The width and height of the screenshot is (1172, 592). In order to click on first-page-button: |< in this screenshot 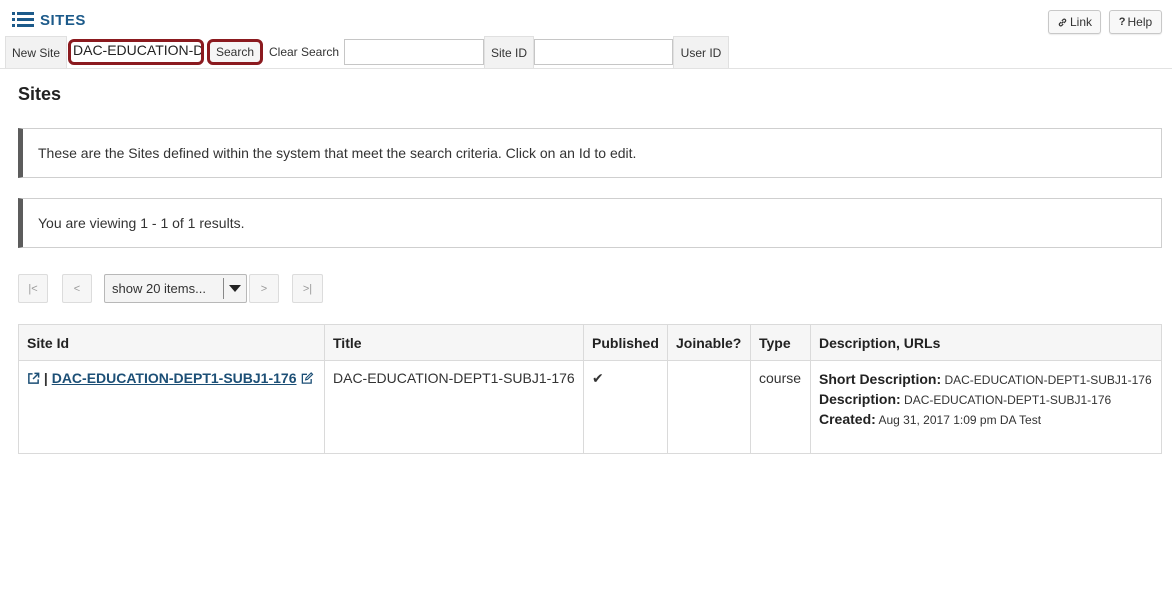, I will do `click(33, 288)`.